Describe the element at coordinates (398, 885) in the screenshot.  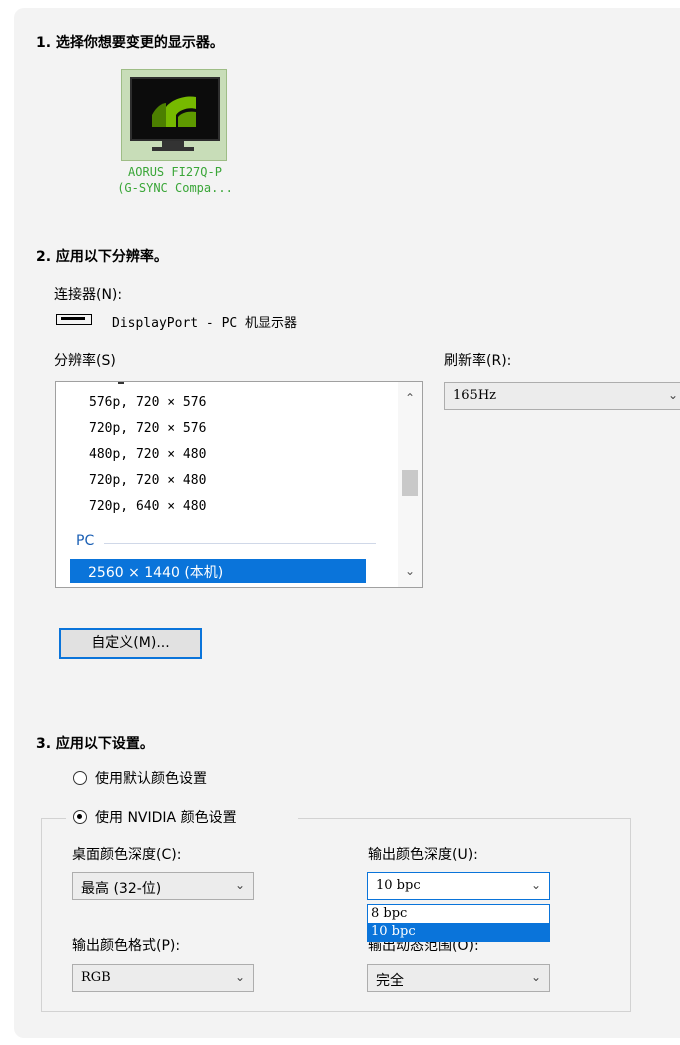
I see `output-depth-value: 10 bpc` at that location.